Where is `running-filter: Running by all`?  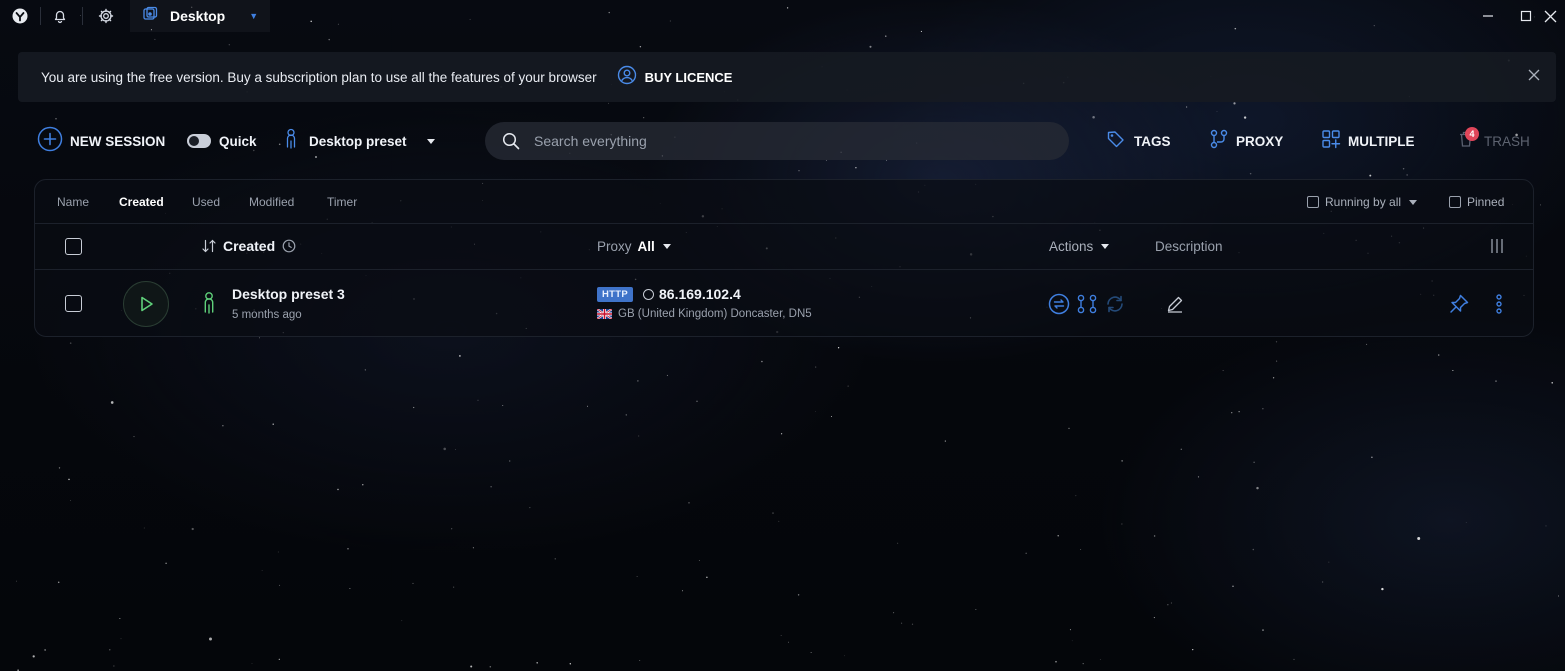 running-filter: Running by all is located at coordinates (1362, 202).